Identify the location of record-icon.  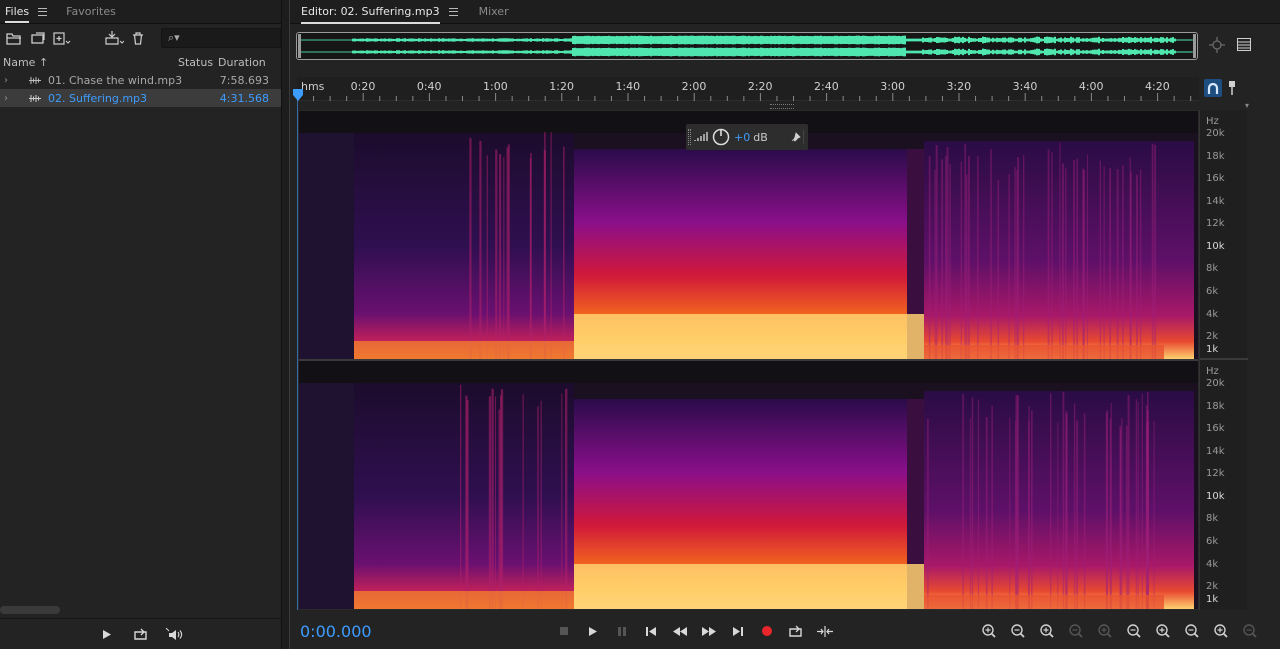
(767, 631).